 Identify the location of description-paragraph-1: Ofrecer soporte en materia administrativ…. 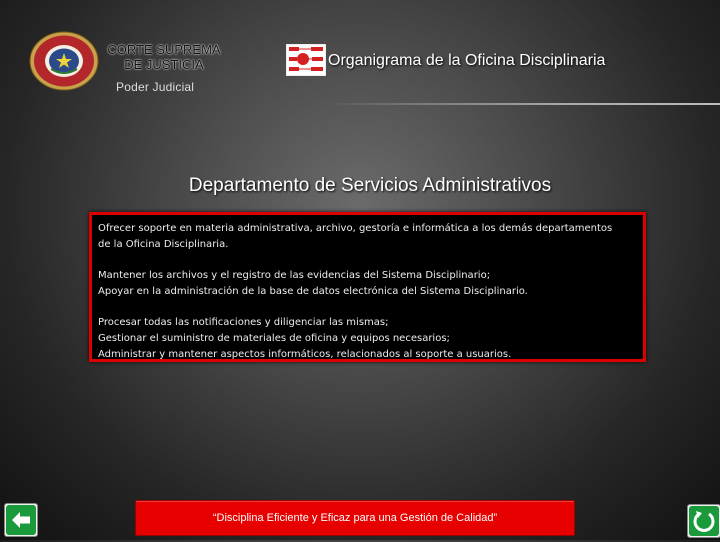
(370, 237).